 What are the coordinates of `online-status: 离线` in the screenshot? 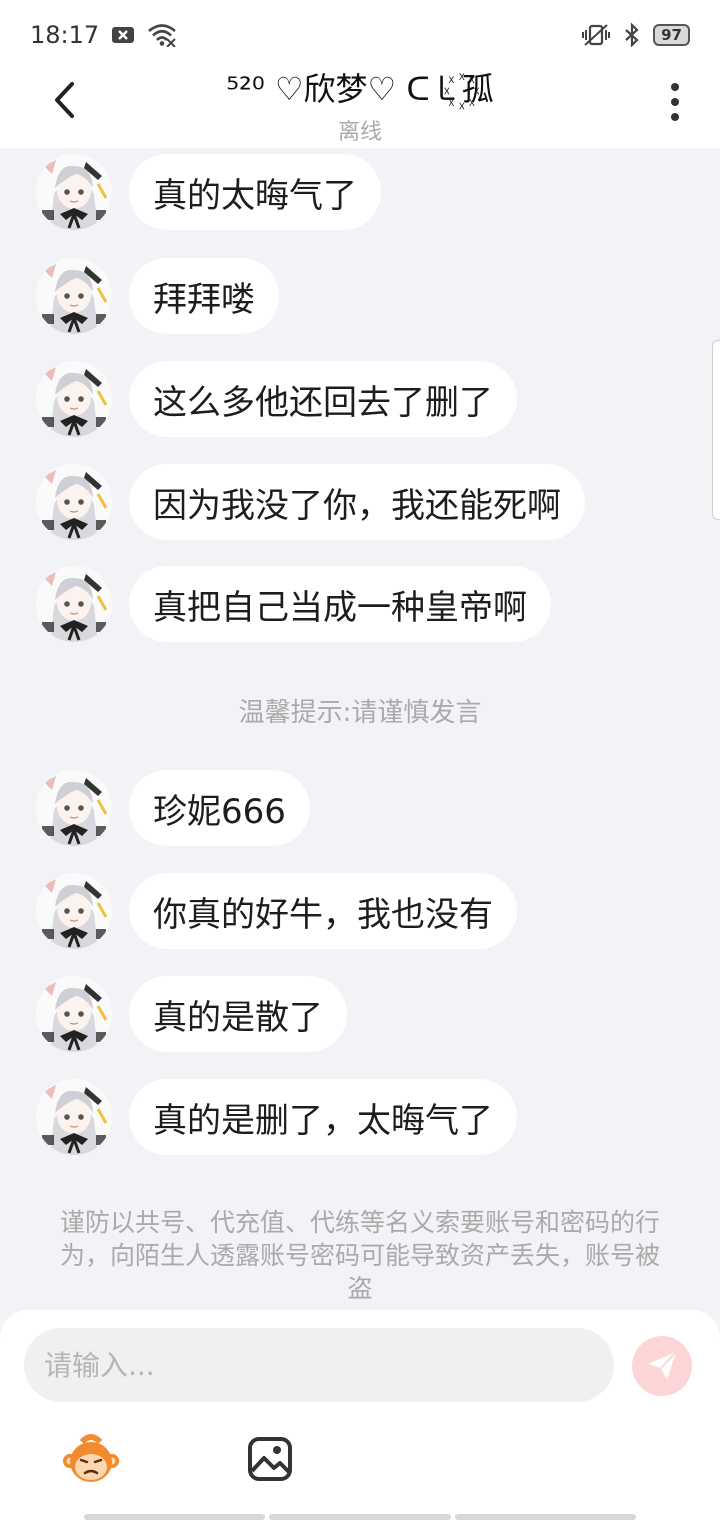 It's located at (359, 132).